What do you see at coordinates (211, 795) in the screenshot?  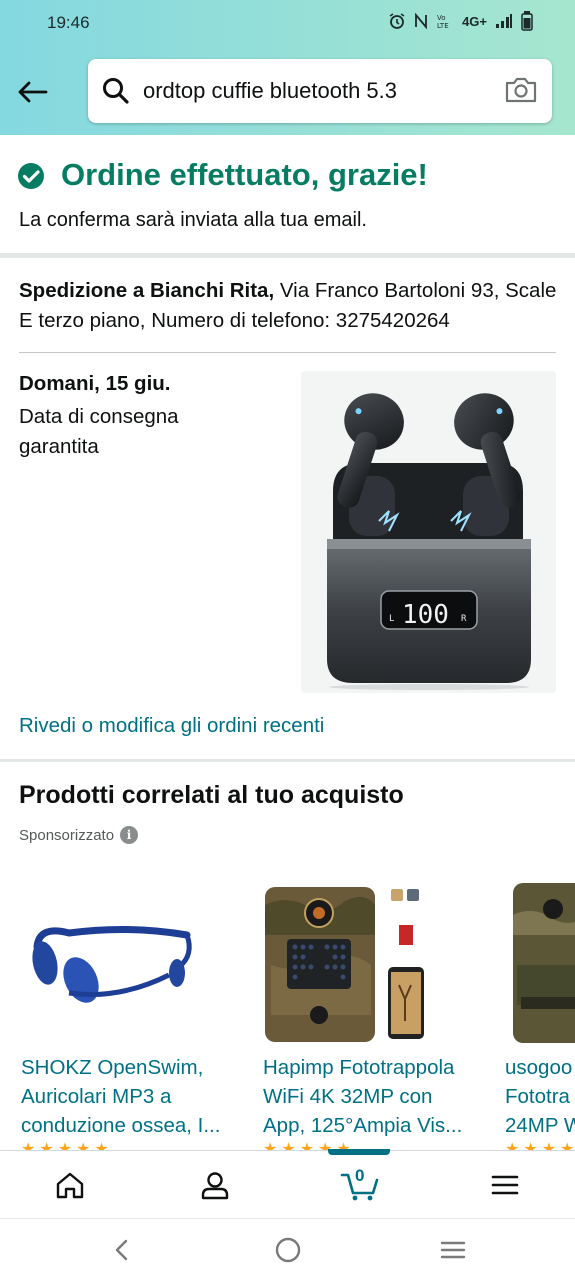 I see `related-products-title: Prodotti correlati al tuo acquisto` at bounding box center [211, 795].